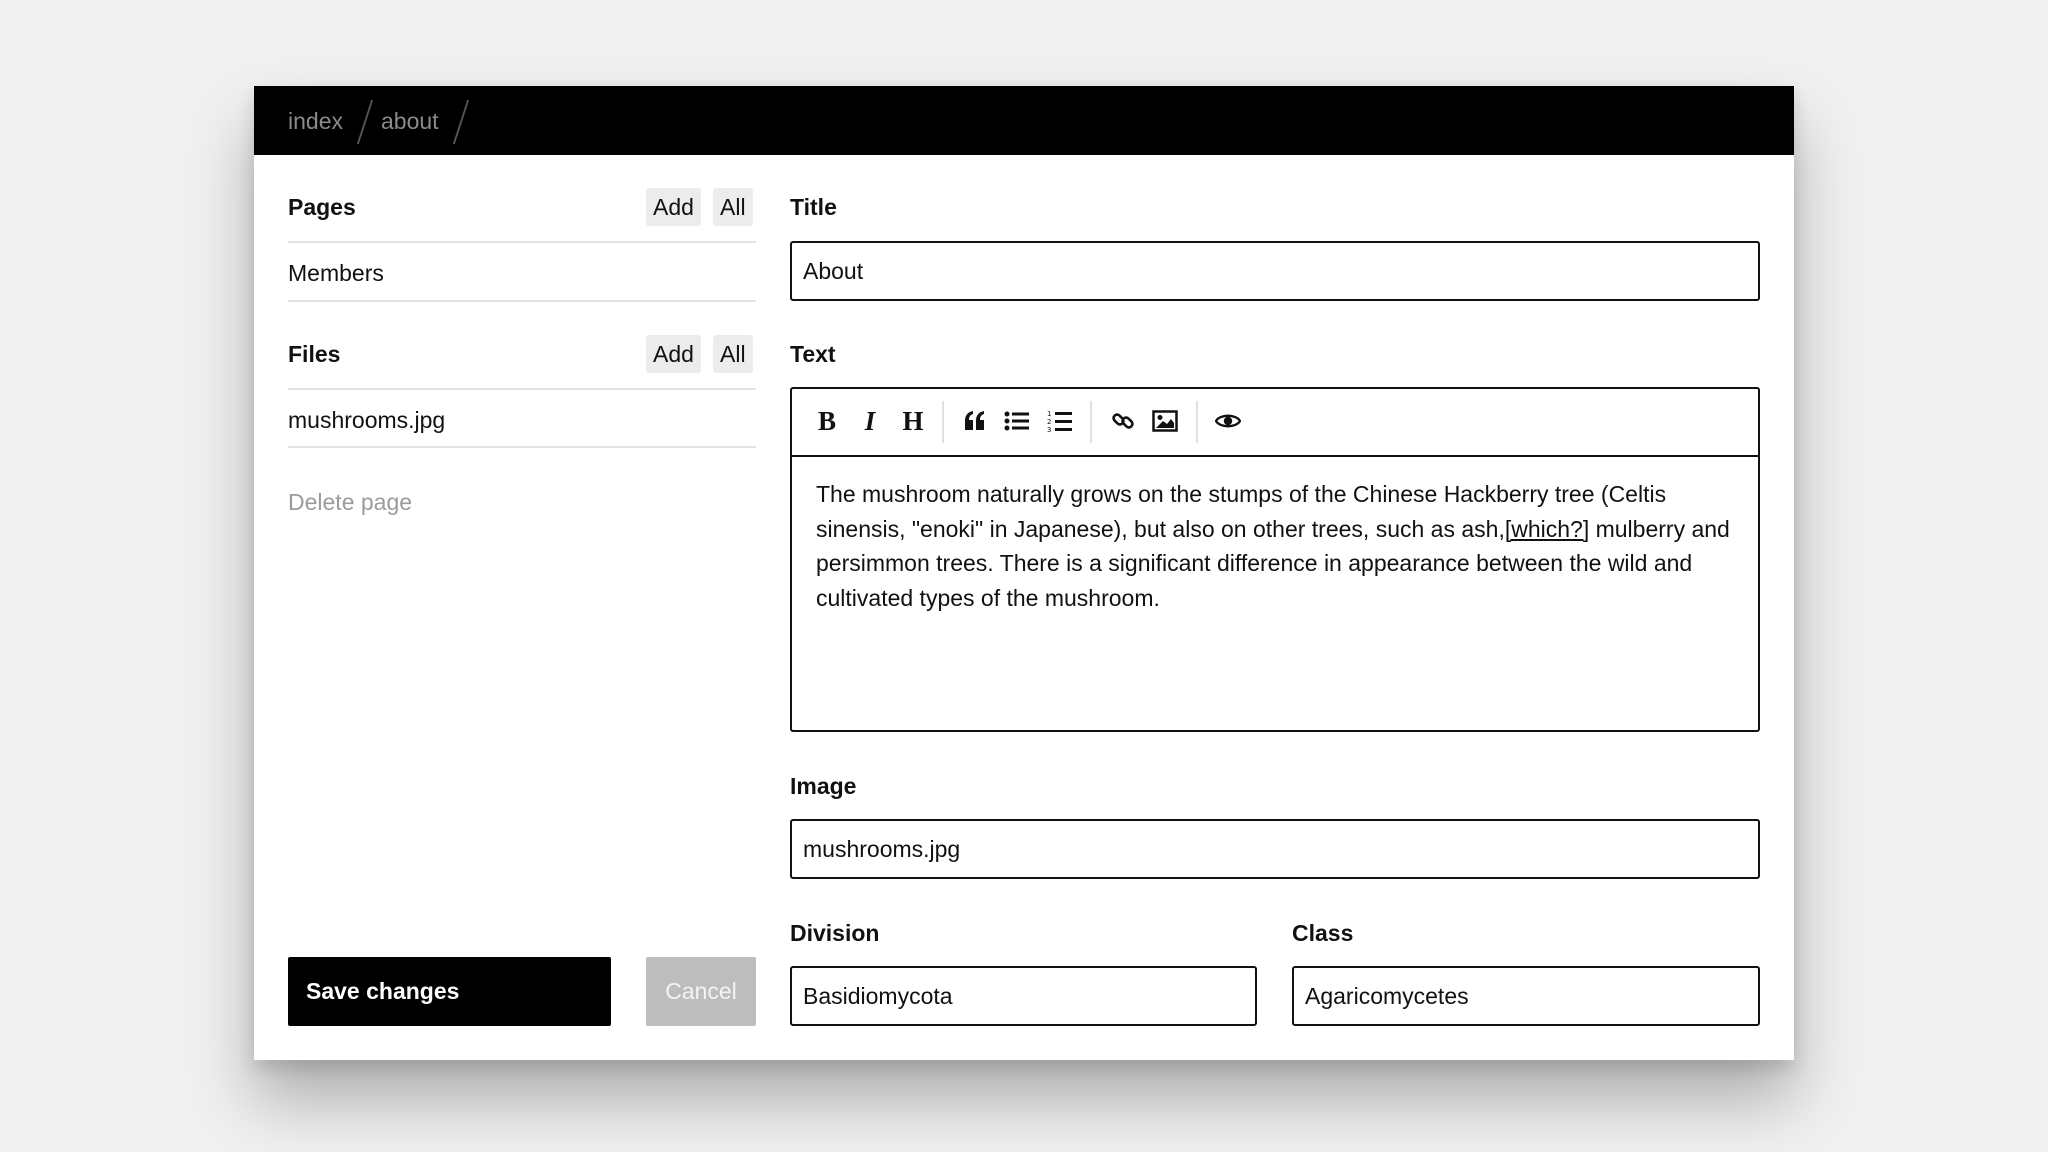  I want to click on preview-eye-icon, so click(1228, 421).